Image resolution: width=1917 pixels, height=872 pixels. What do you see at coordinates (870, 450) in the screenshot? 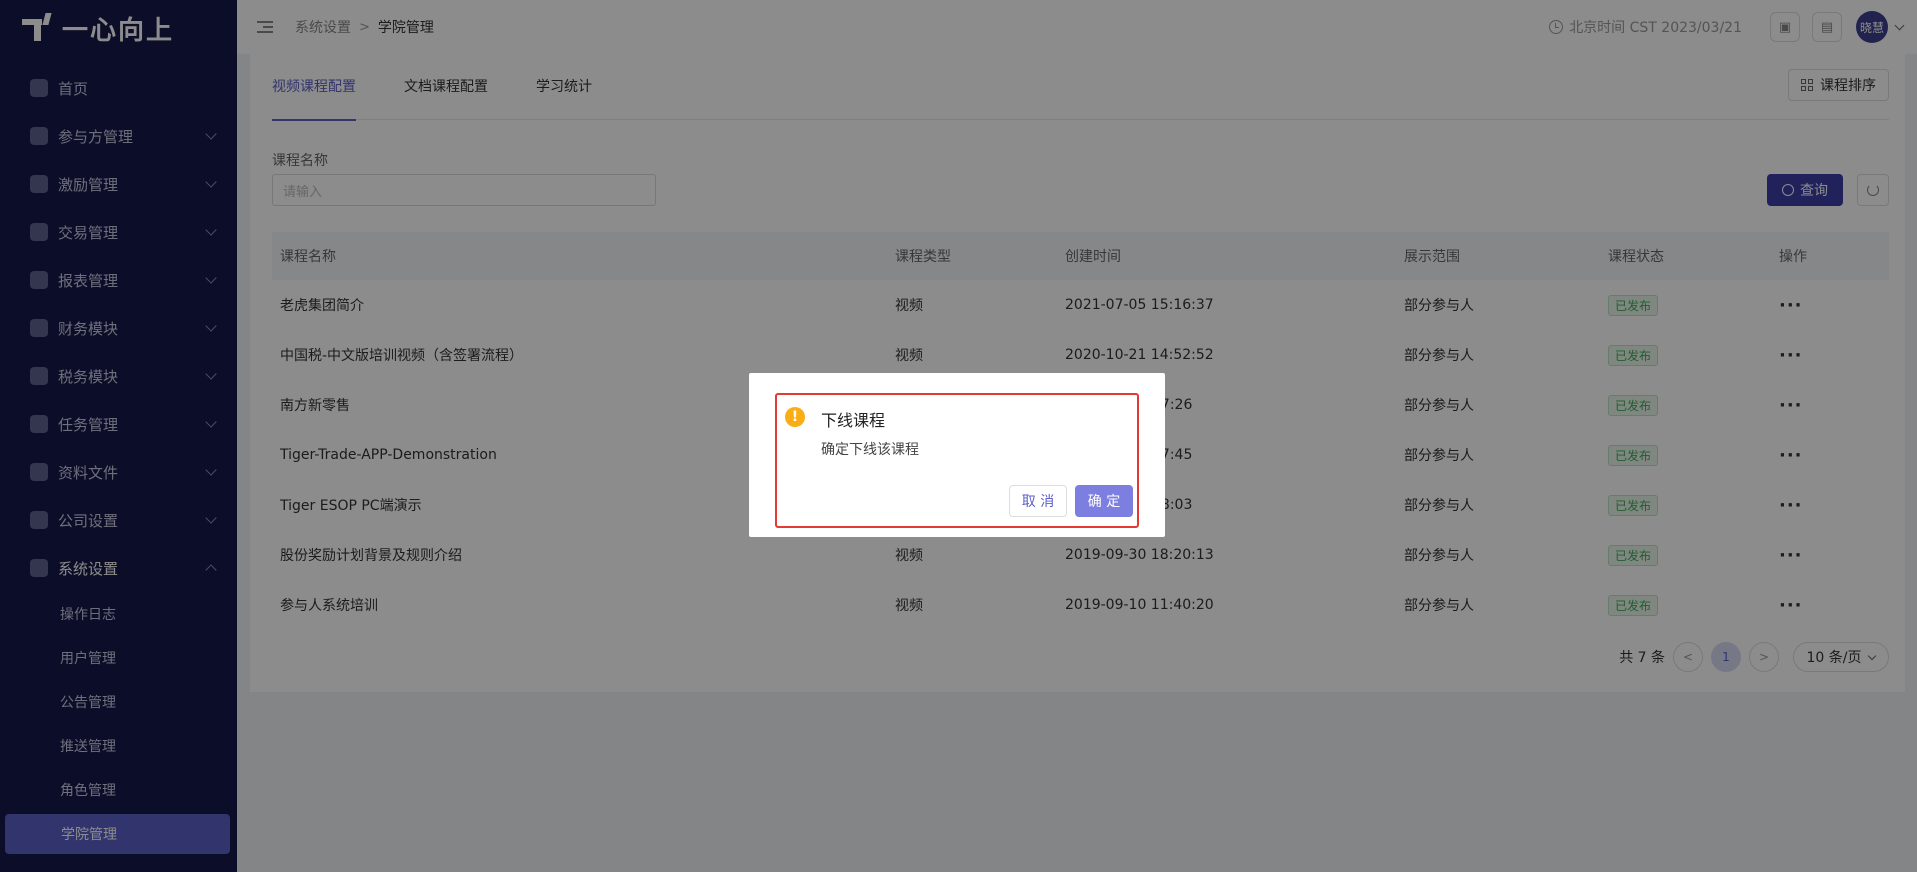
I see `dialog-message: 确定下线该课程` at bounding box center [870, 450].